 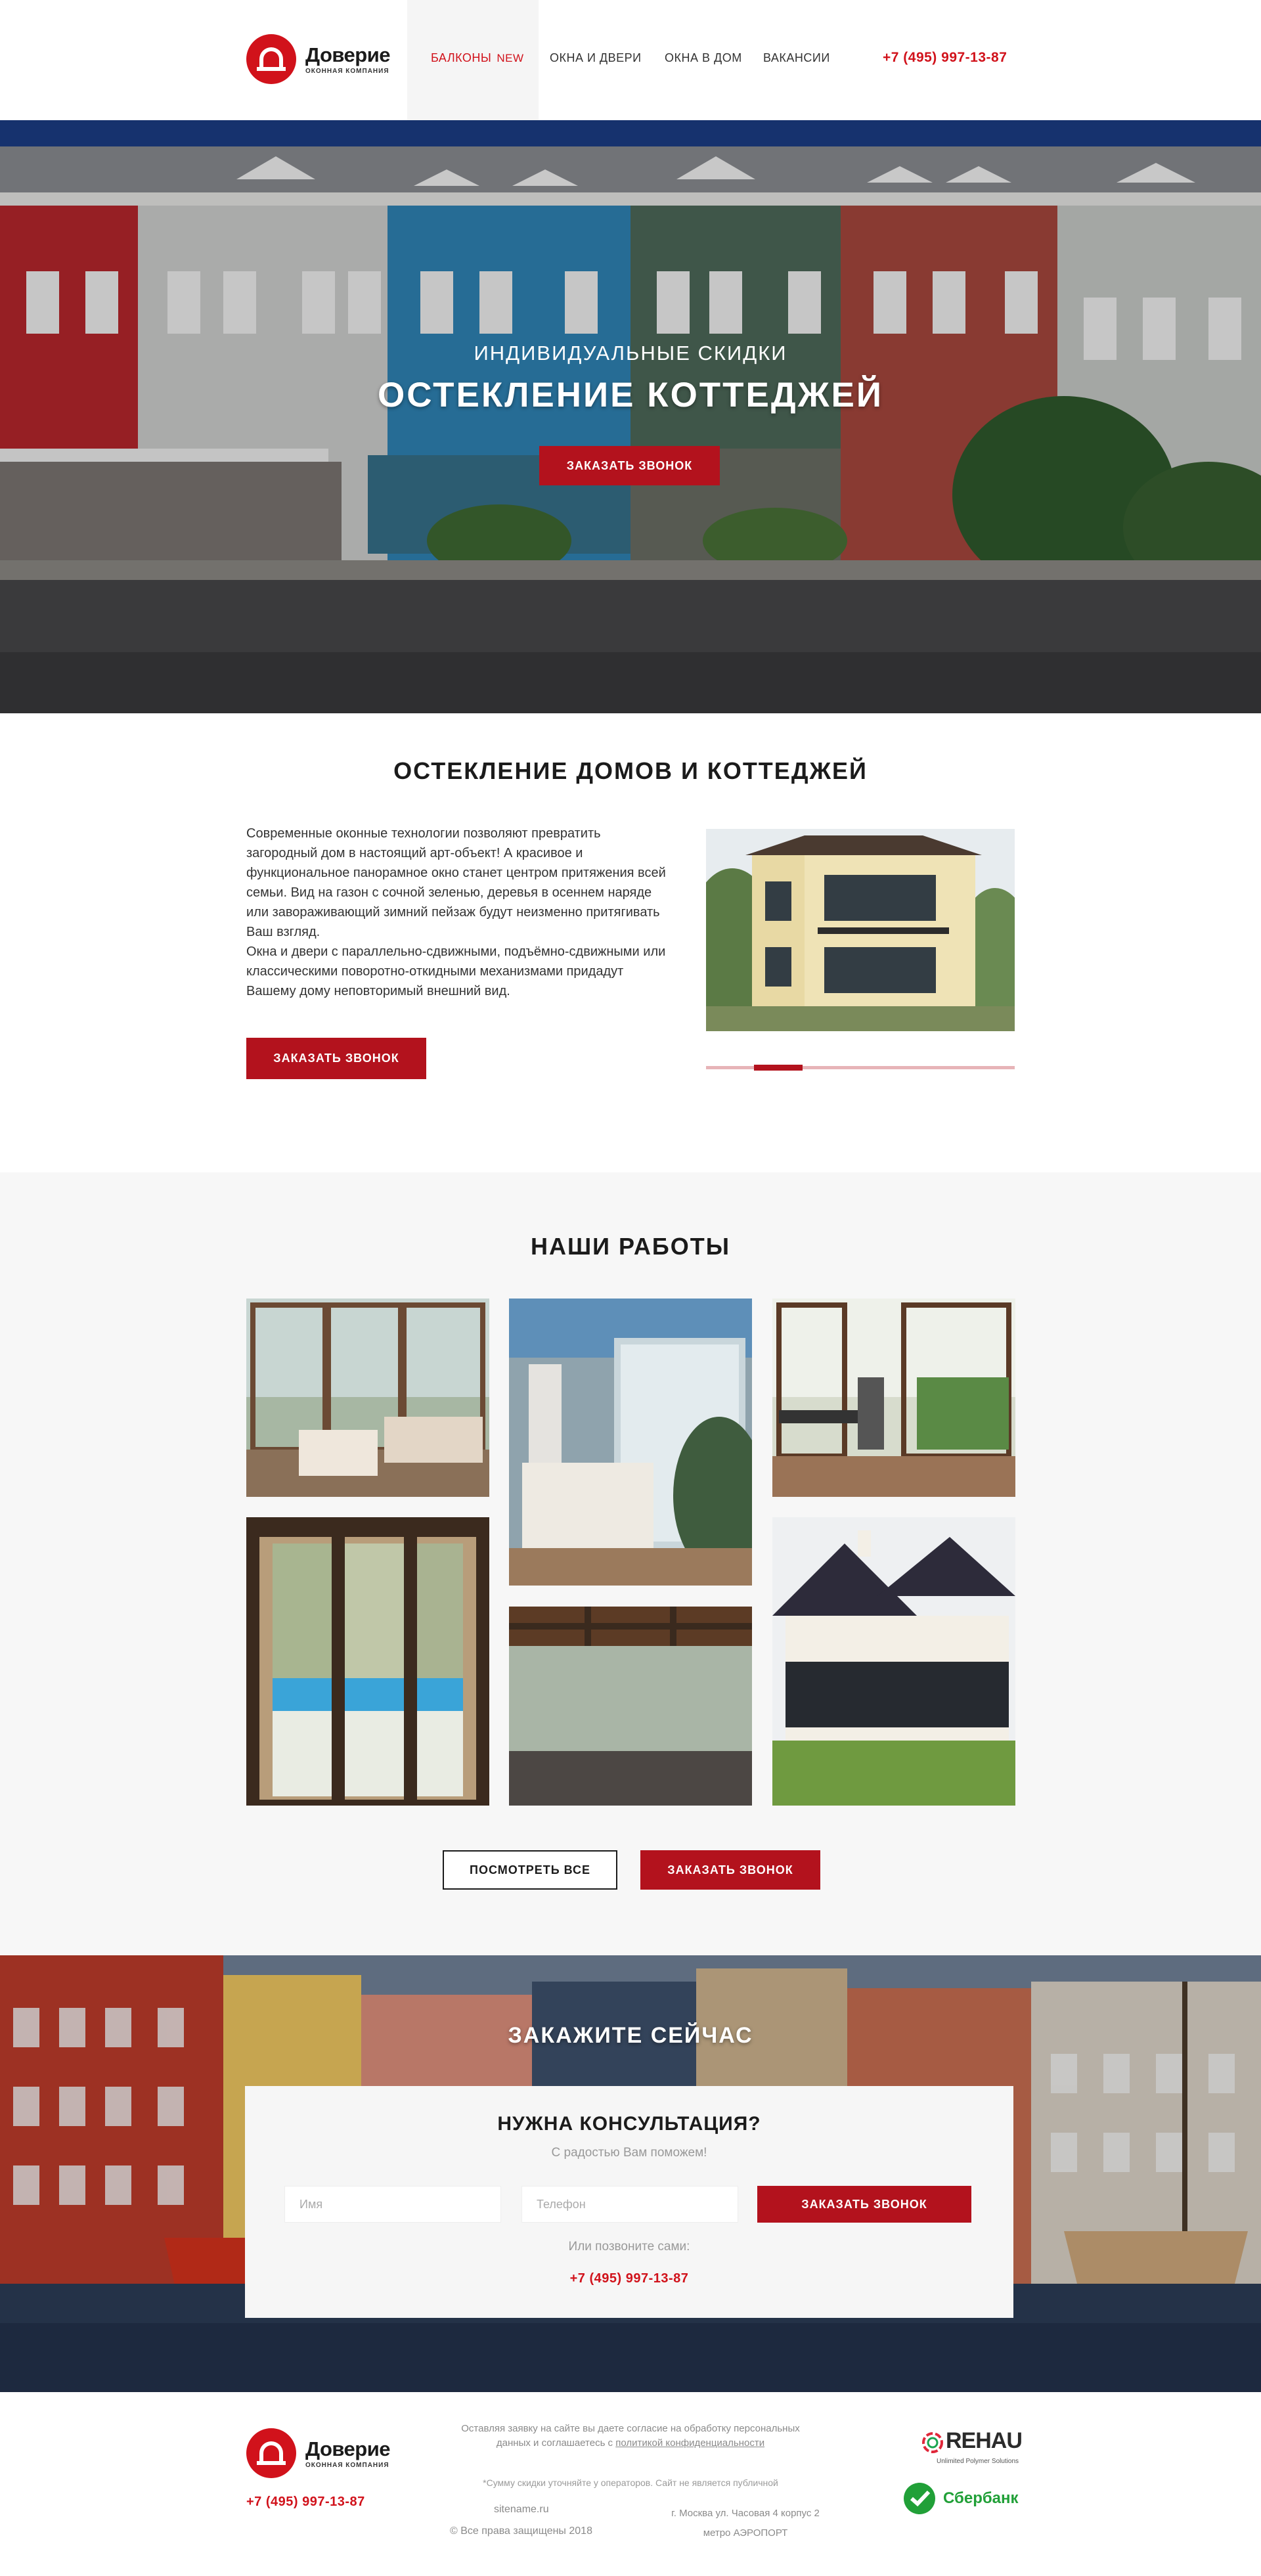 I want to click on rehau-logo-text: REHAU, so click(x=984, y=2440).